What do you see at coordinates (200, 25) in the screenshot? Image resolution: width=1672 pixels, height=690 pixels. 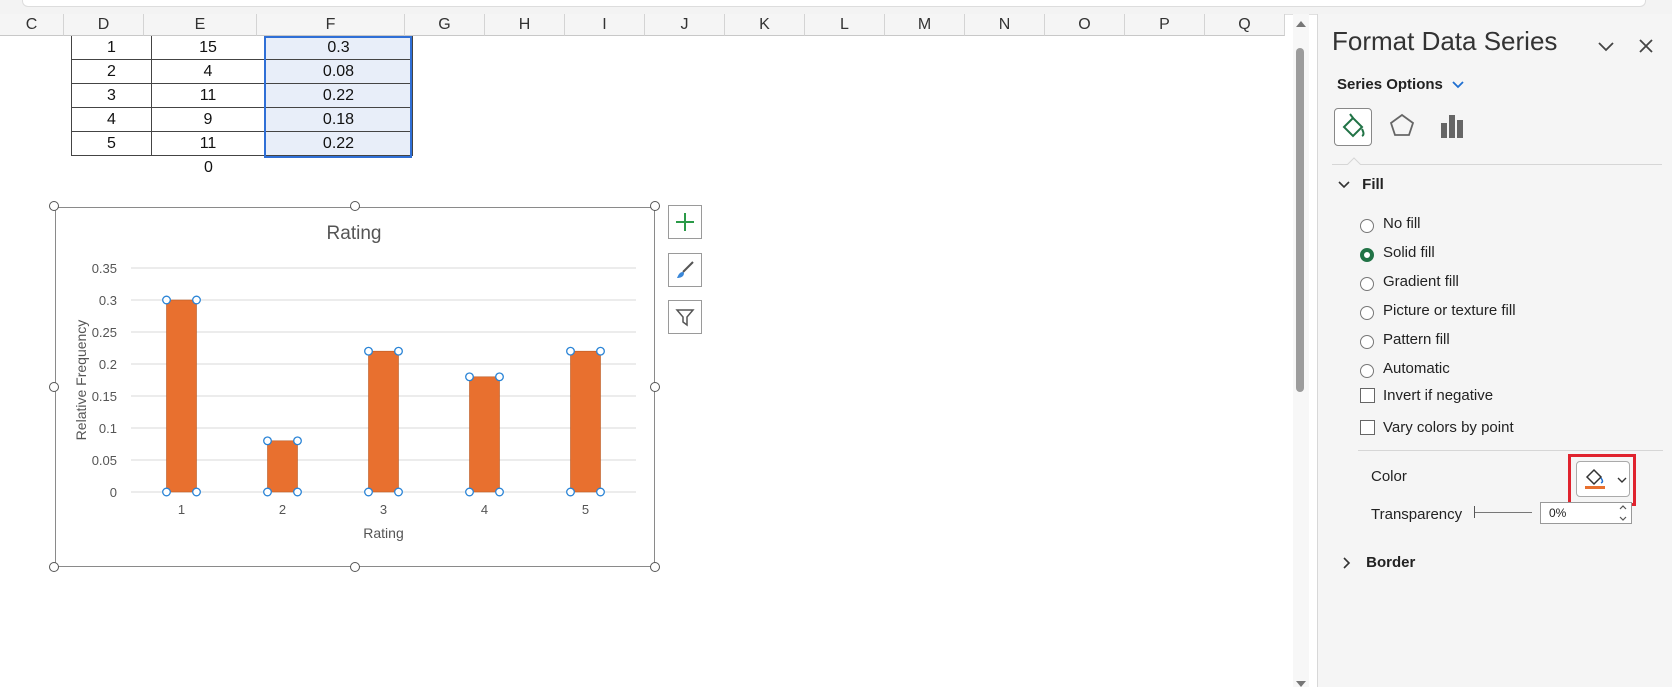 I see `column-header-e: E` at bounding box center [200, 25].